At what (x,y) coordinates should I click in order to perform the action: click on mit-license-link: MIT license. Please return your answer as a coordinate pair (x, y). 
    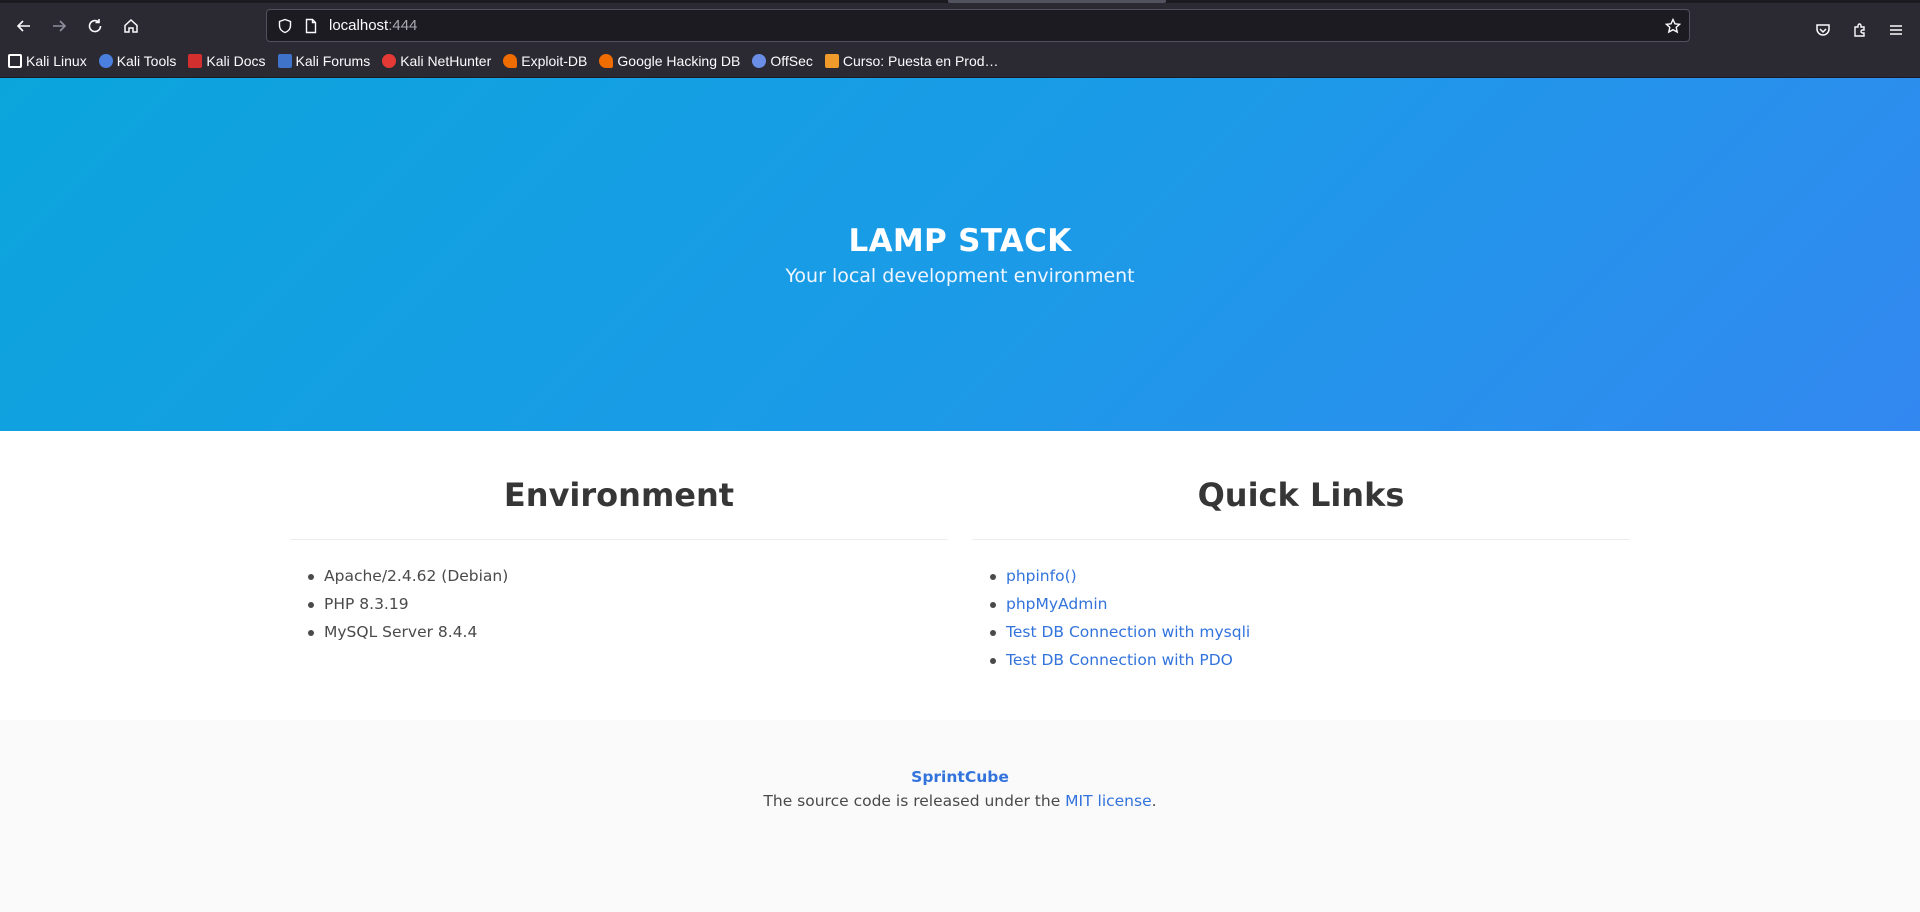
    Looking at the image, I should click on (1108, 801).